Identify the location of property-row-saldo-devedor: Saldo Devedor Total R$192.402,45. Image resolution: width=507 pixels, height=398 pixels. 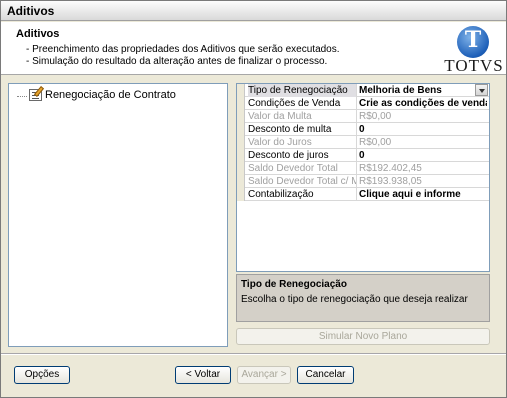
(363, 168).